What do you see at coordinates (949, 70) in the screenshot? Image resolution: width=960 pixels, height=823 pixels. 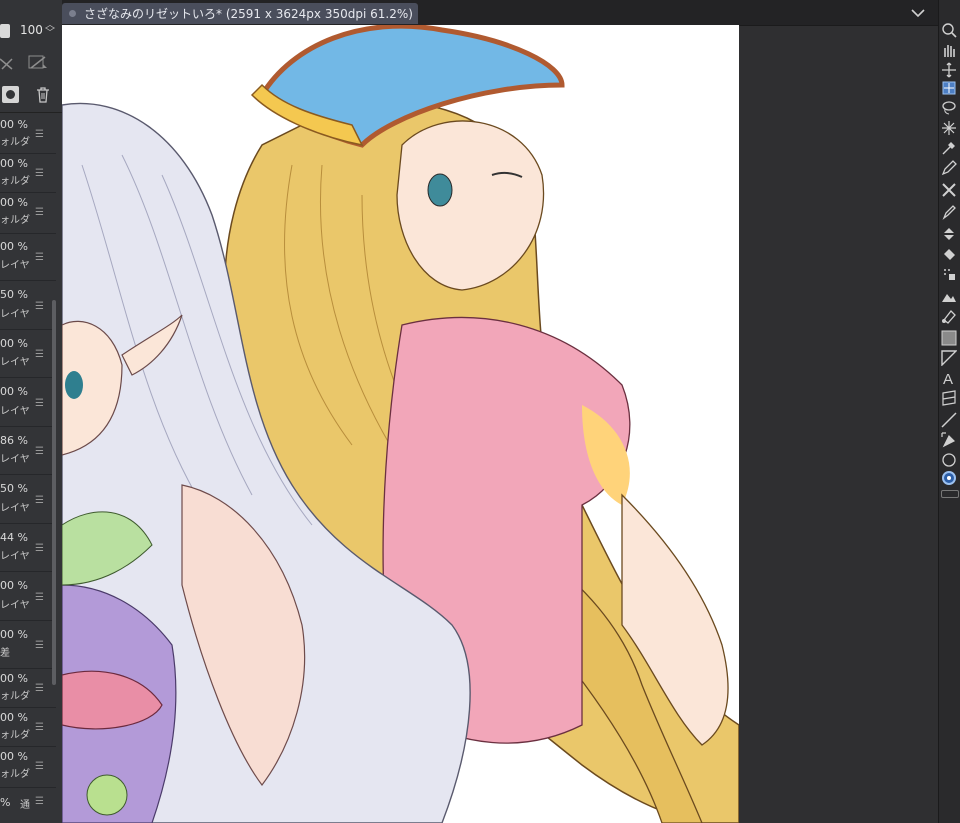 I see `move-icon` at bounding box center [949, 70].